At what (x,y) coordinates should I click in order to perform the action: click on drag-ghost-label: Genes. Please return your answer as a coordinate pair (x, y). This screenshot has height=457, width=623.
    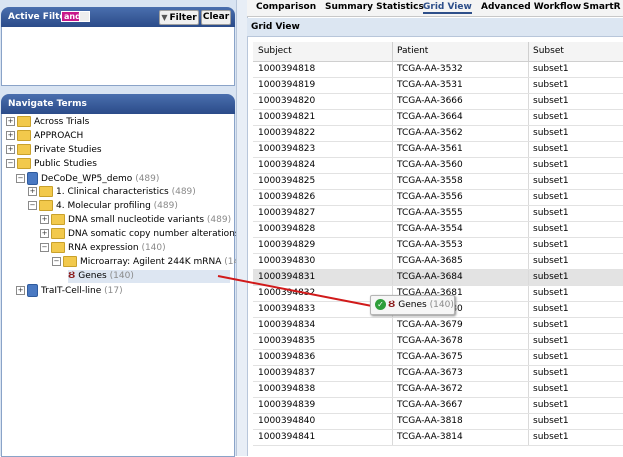
    Looking at the image, I should click on (412, 305).